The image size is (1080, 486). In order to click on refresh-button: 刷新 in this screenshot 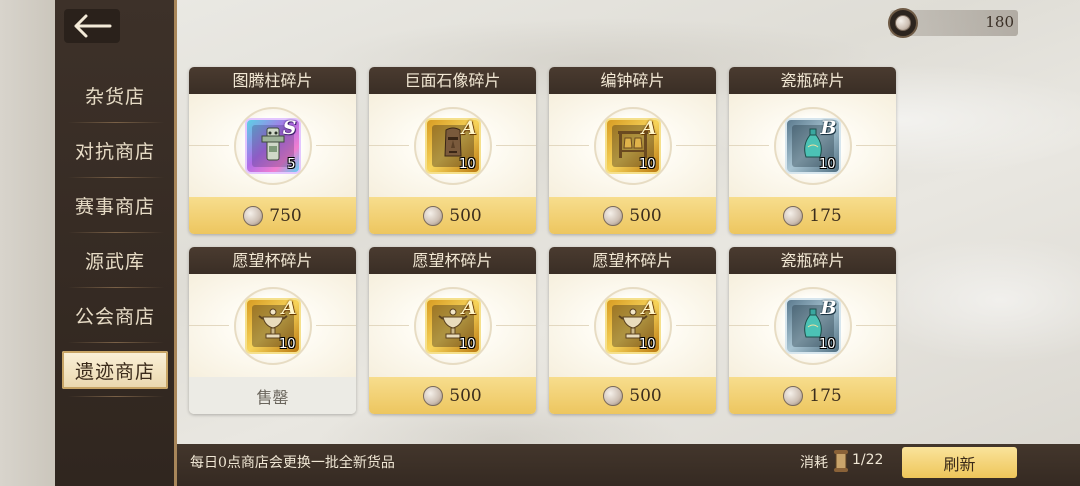, I will do `click(959, 462)`.